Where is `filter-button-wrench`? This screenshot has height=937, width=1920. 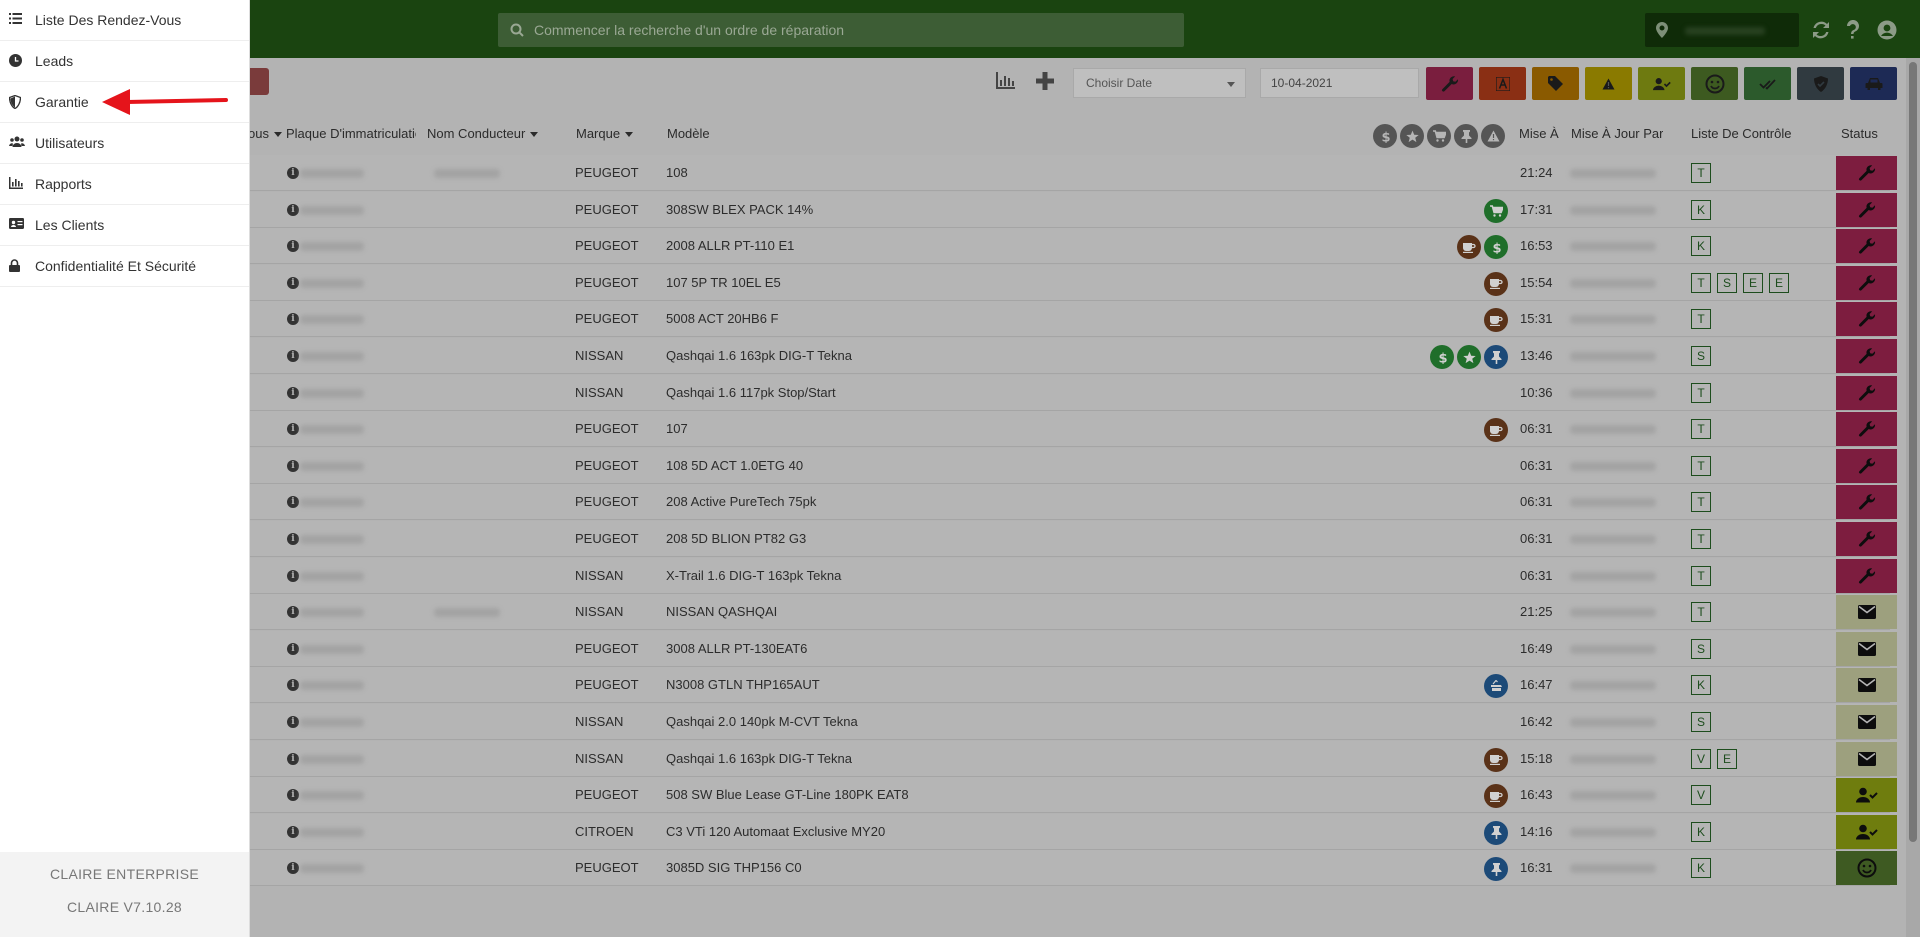
filter-button-wrench is located at coordinates (1449, 83).